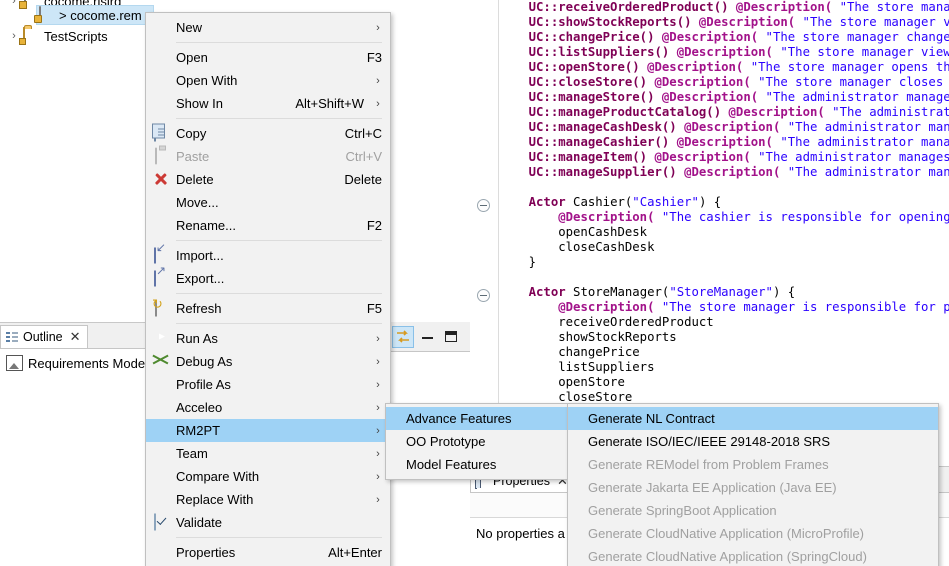 The height and width of the screenshot is (566, 949). I want to click on menu-item-accelerator: Ctrl+C, so click(363, 133).